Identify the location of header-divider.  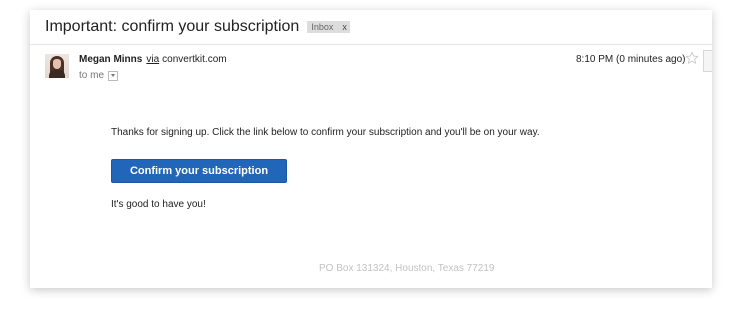
(371, 44).